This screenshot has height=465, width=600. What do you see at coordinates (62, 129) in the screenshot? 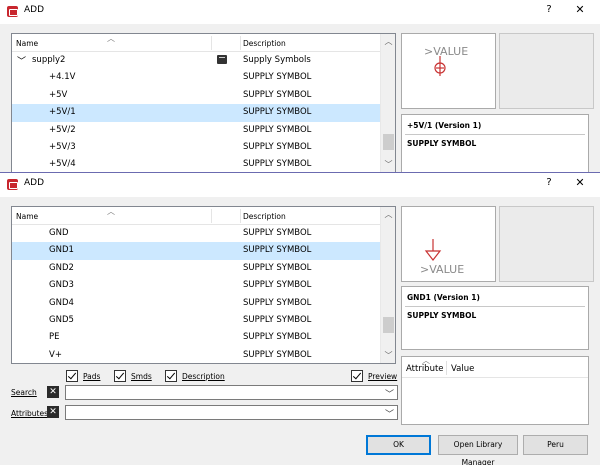
I see `device-name: +5V/2` at bounding box center [62, 129].